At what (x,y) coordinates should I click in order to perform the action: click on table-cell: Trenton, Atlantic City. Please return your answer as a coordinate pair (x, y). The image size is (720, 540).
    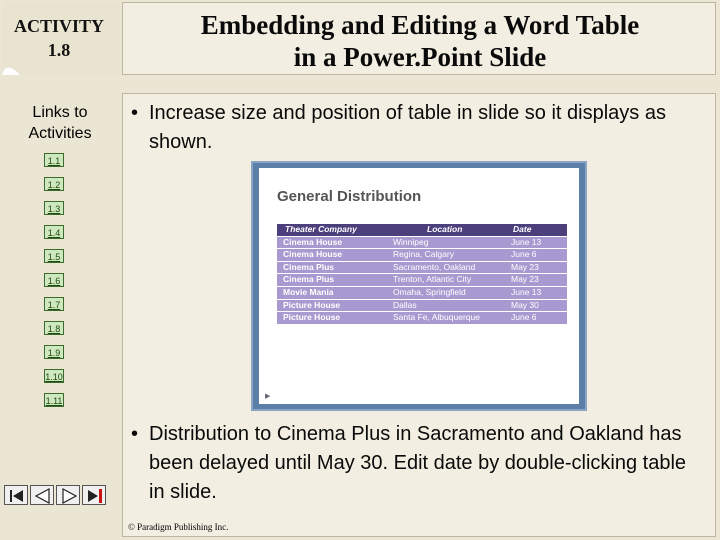
    Looking at the image, I should click on (432, 279).